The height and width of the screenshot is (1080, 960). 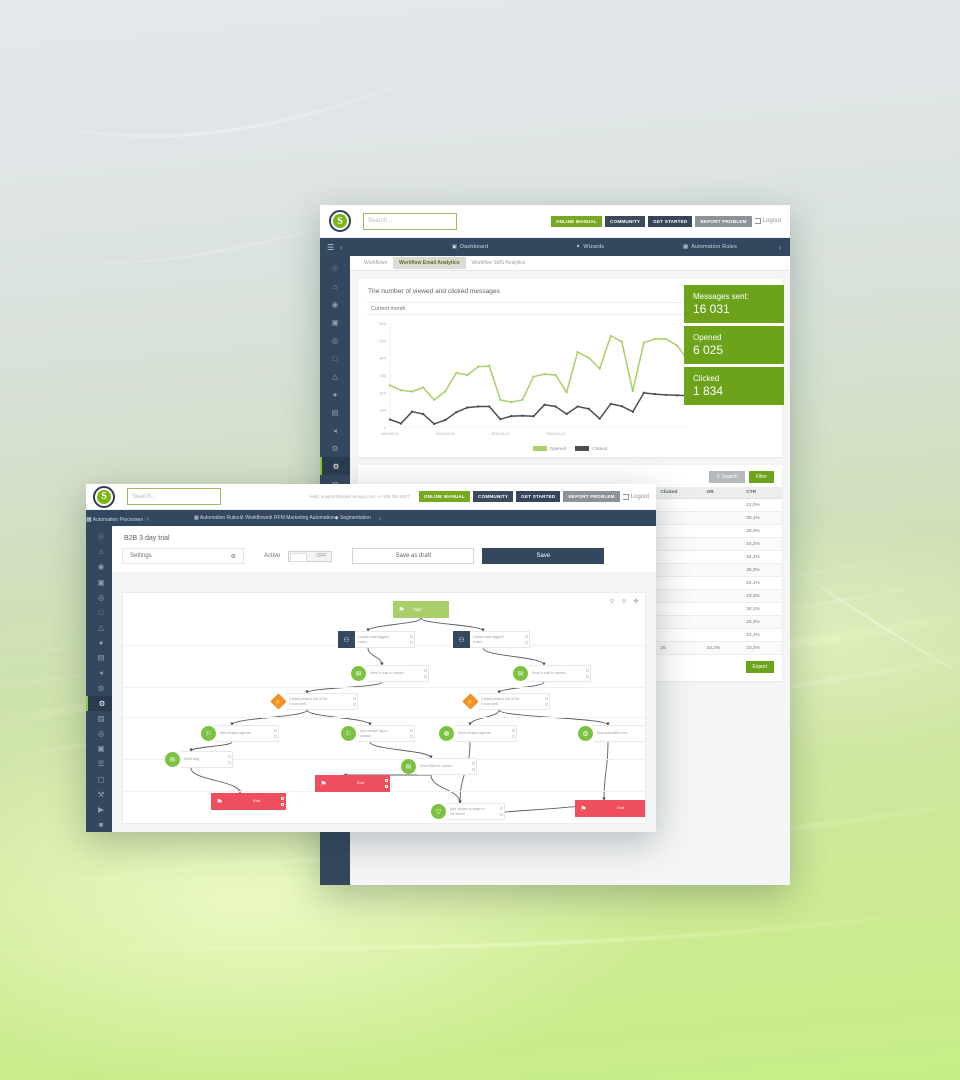 What do you see at coordinates (256, 801) in the screenshot?
I see `node-label: End` at bounding box center [256, 801].